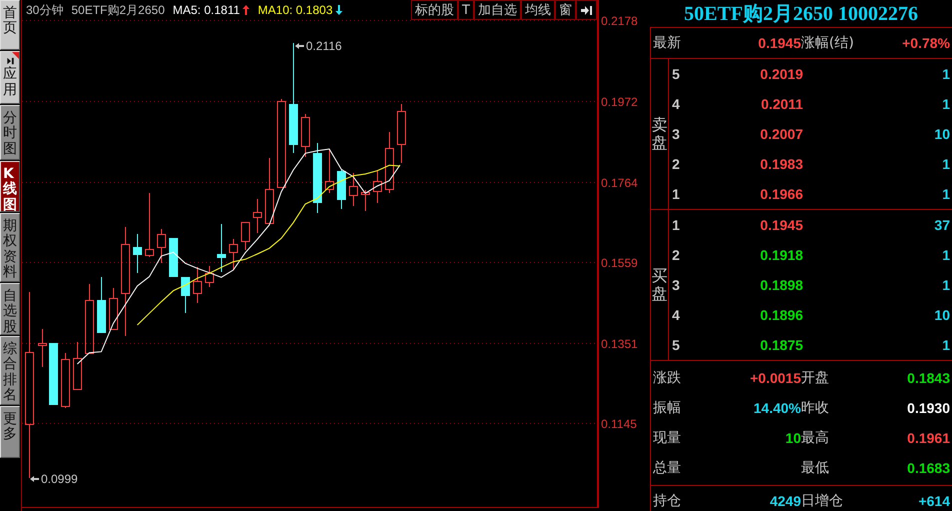  Describe the element at coordinates (928, 438) in the screenshot. I see `field-value: 0.1961` at that location.